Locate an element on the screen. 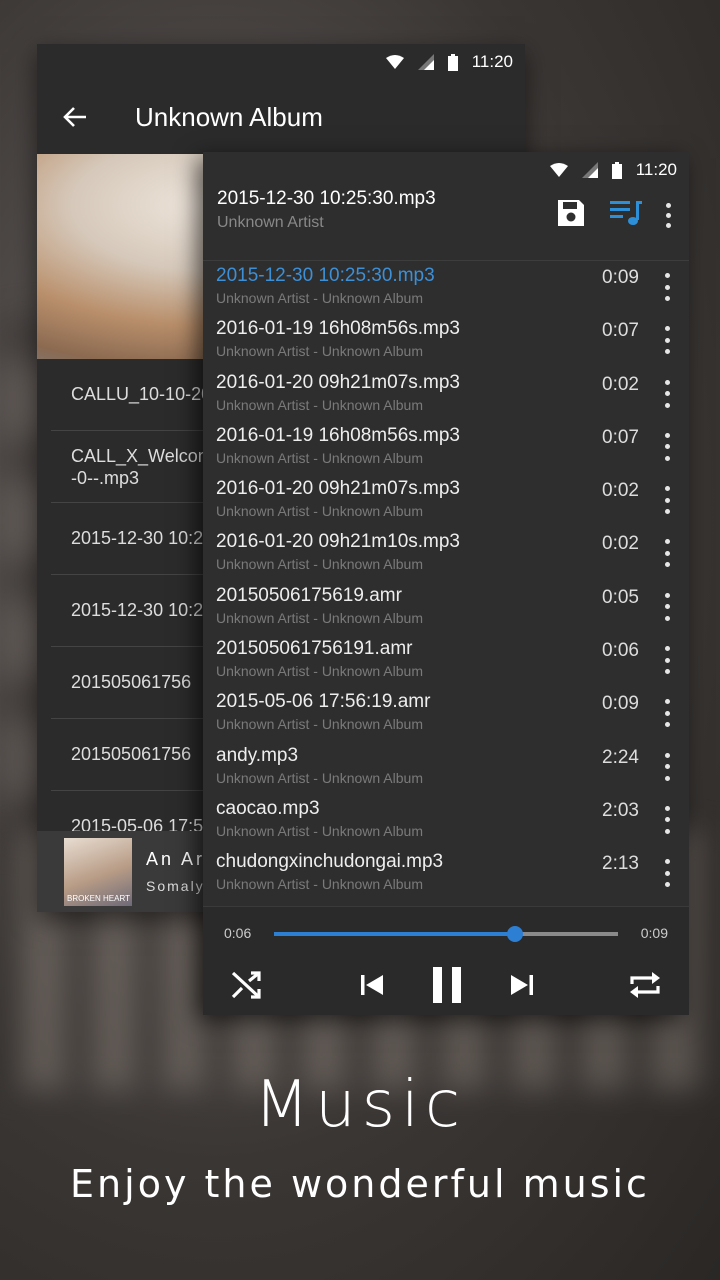  now-playing-title: 2015-12-30 10:25:30.mp3 is located at coordinates (326, 198).